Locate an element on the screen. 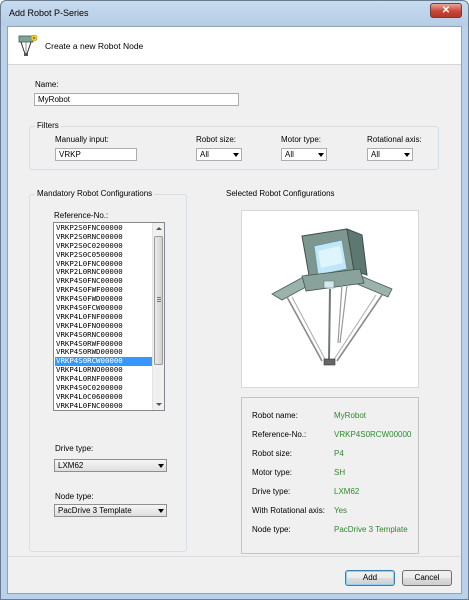 The height and width of the screenshot is (600, 469). robot-size-label: Robot size: is located at coordinates (216, 139).